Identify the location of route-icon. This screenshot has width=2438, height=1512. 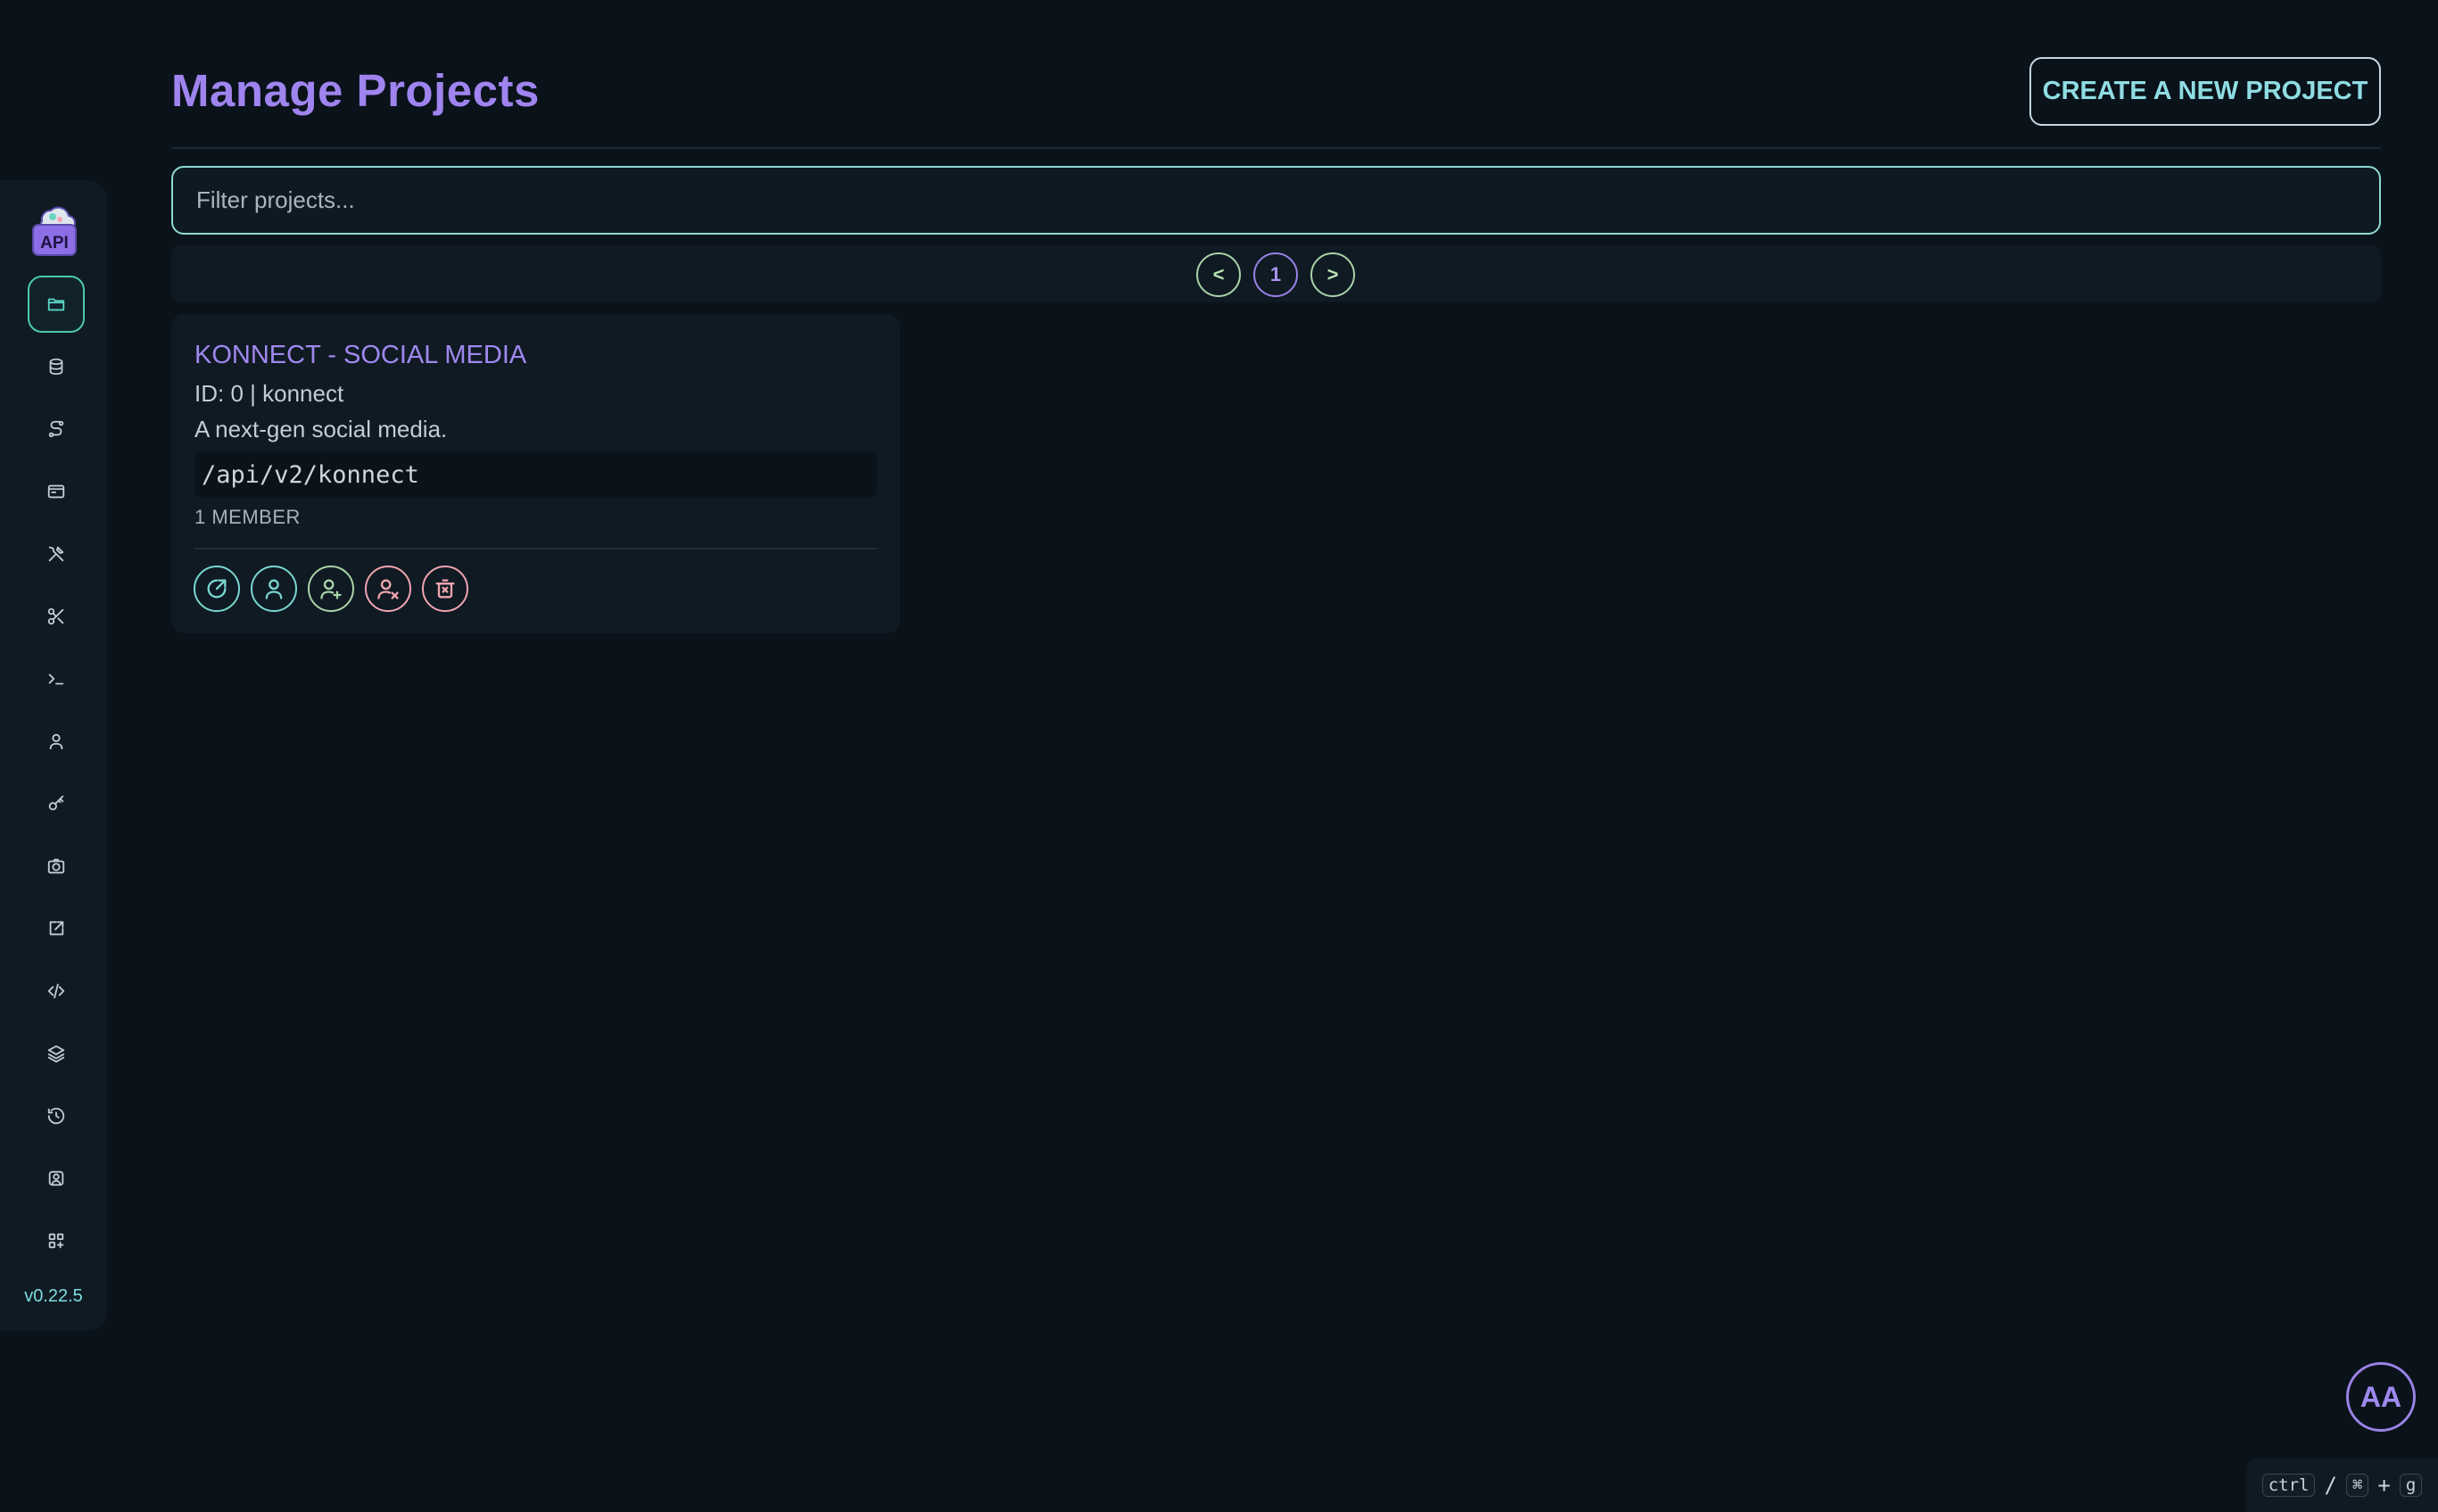
(56, 429).